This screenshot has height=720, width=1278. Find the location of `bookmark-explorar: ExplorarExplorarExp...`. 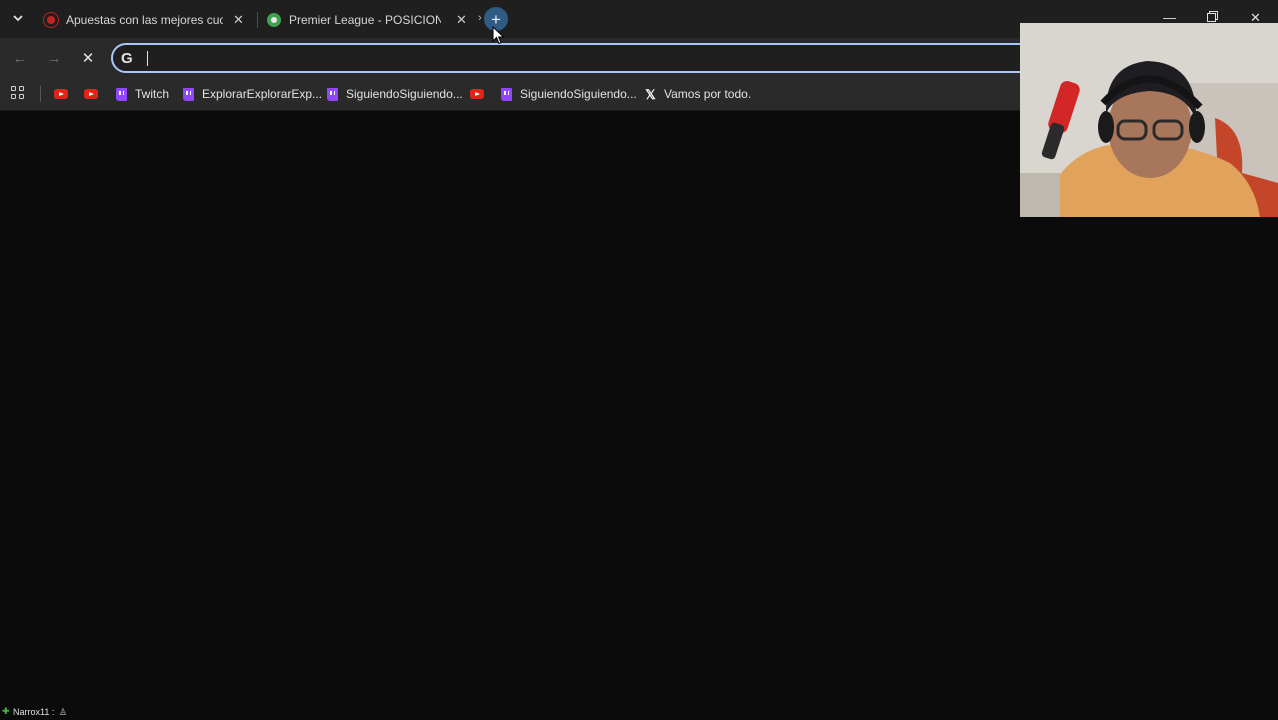

bookmark-explorar: ExplorarExplorarExp... is located at coordinates (252, 94).